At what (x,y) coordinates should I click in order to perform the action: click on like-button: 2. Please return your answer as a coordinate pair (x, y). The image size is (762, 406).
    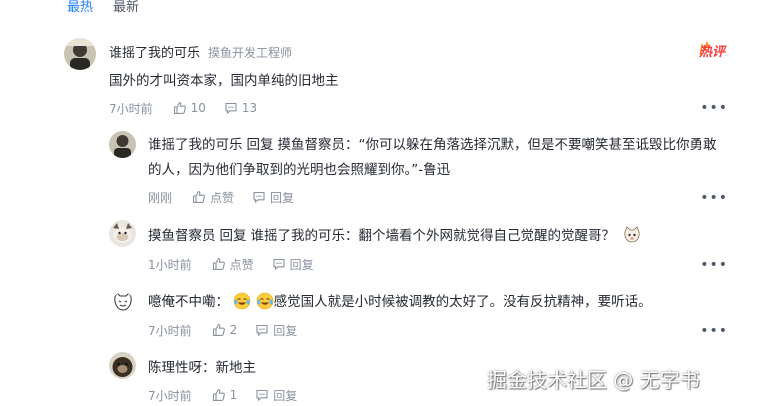
    Looking at the image, I should click on (225, 330).